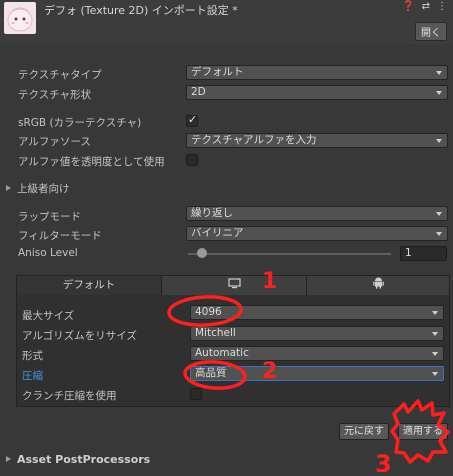 This screenshot has height=476, width=453. What do you see at coordinates (423, 431) in the screenshot?
I see `apply-button: 適用する` at bounding box center [423, 431].